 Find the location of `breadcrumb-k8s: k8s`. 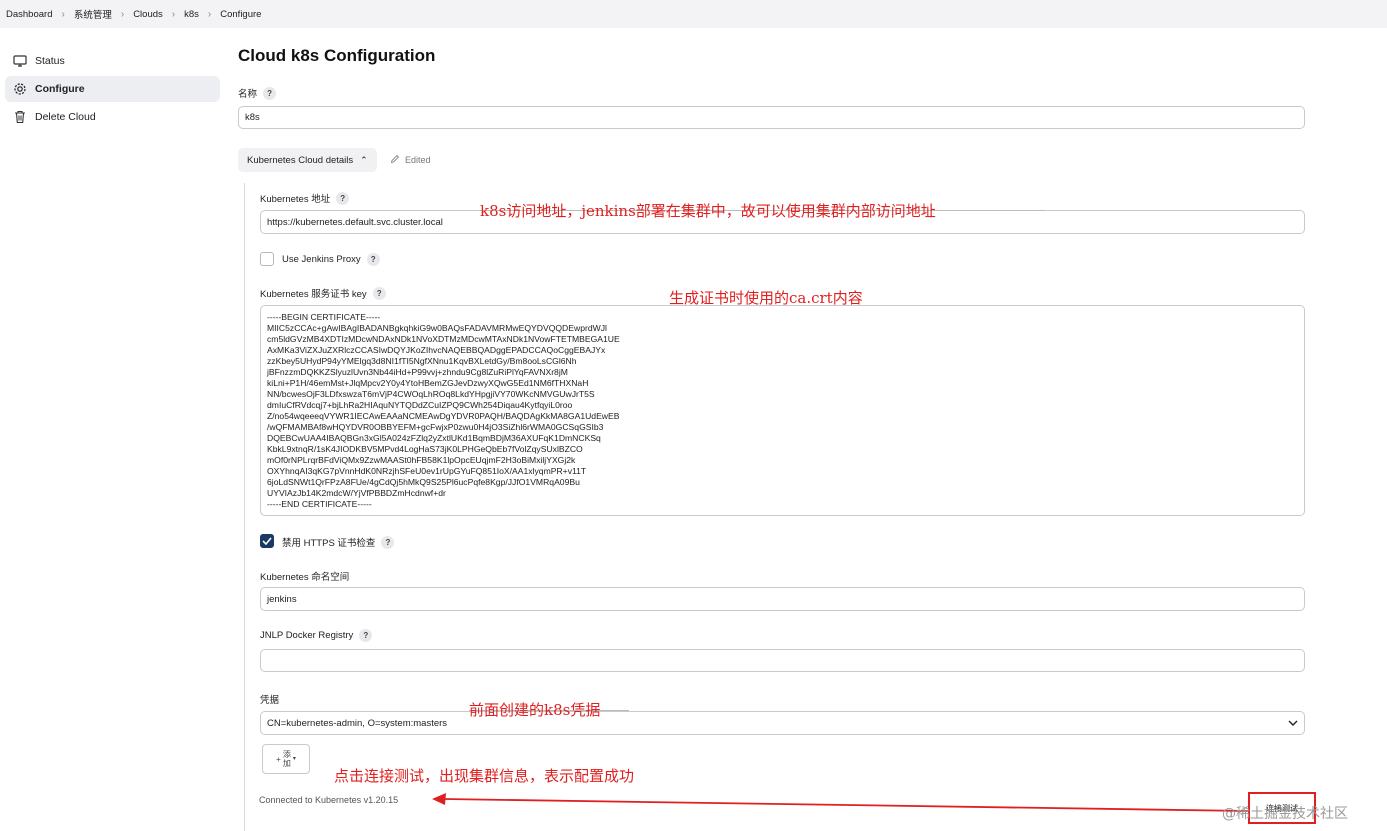

breadcrumb-k8s: k8s is located at coordinates (191, 14).